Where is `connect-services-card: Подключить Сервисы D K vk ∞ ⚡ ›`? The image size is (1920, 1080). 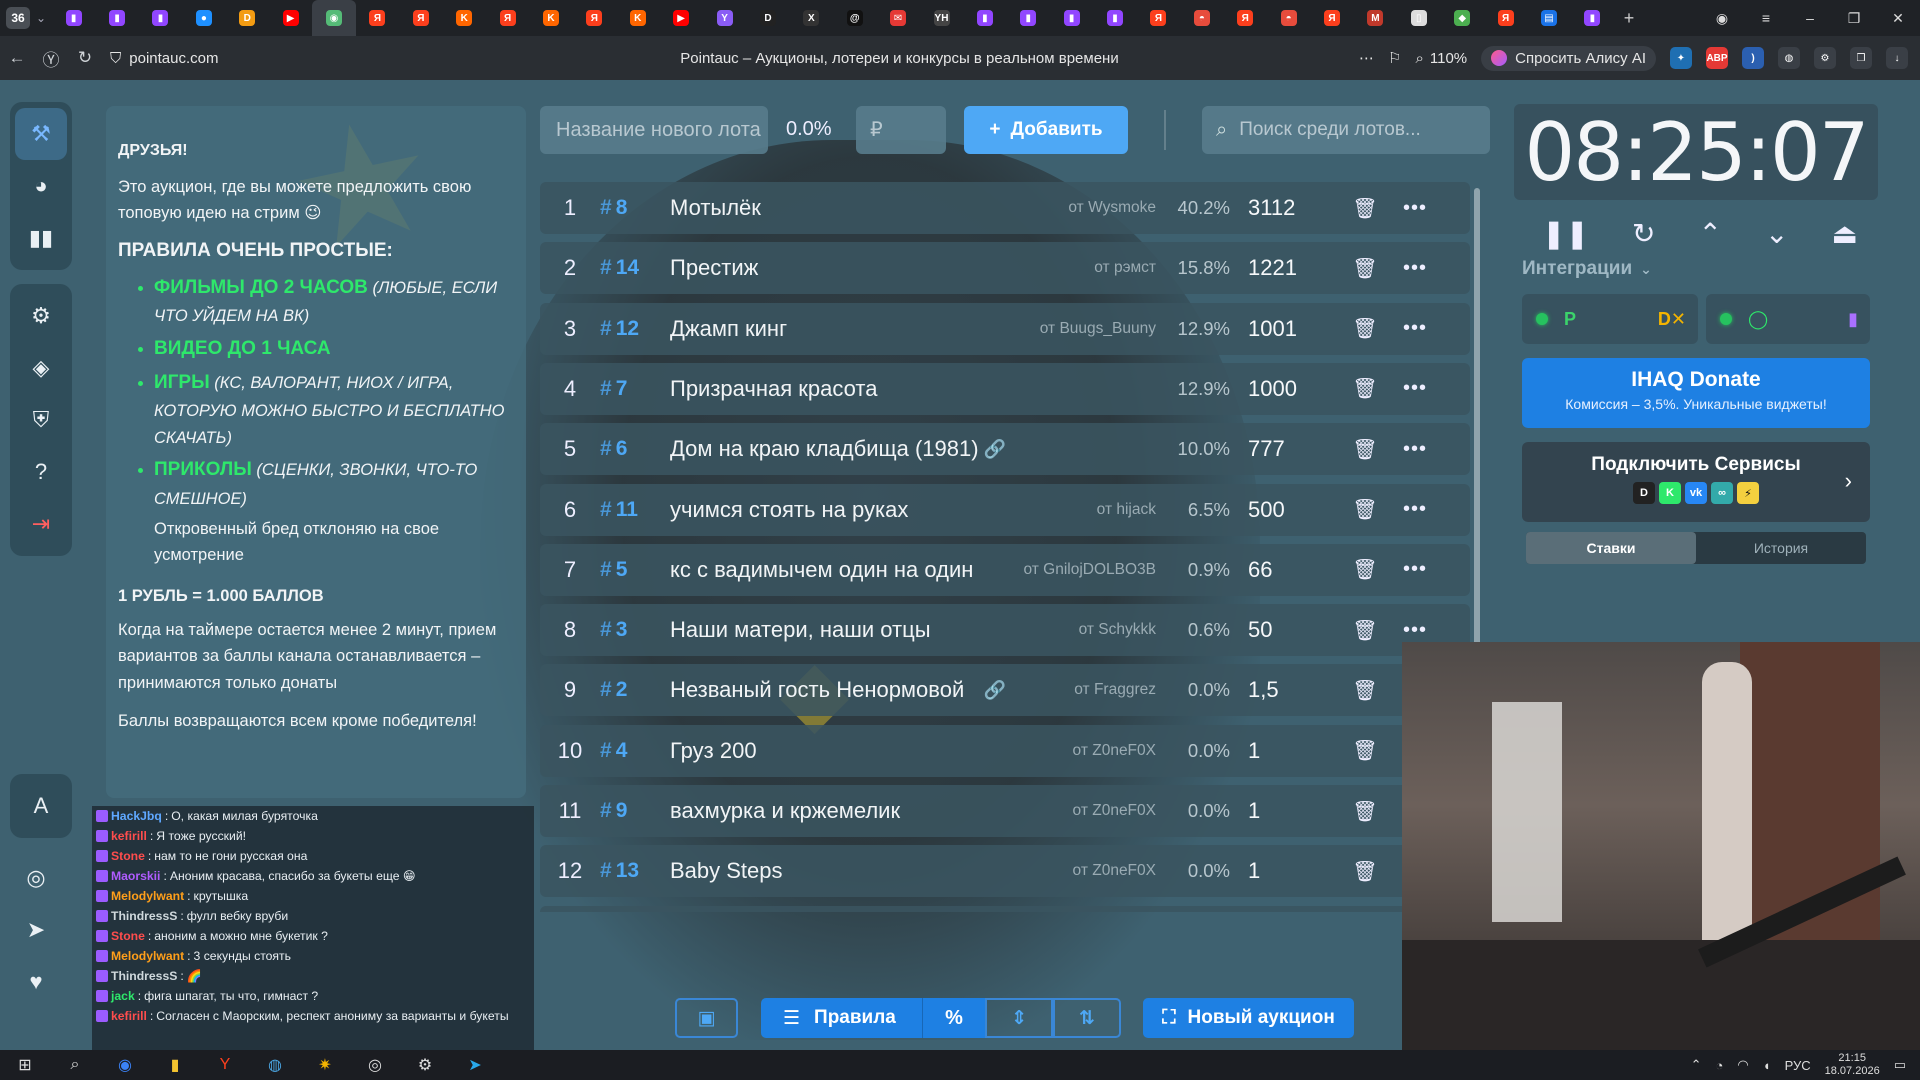 connect-services-card: Подключить Сервисы D K vk ∞ ⚡ › is located at coordinates (1696, 482).